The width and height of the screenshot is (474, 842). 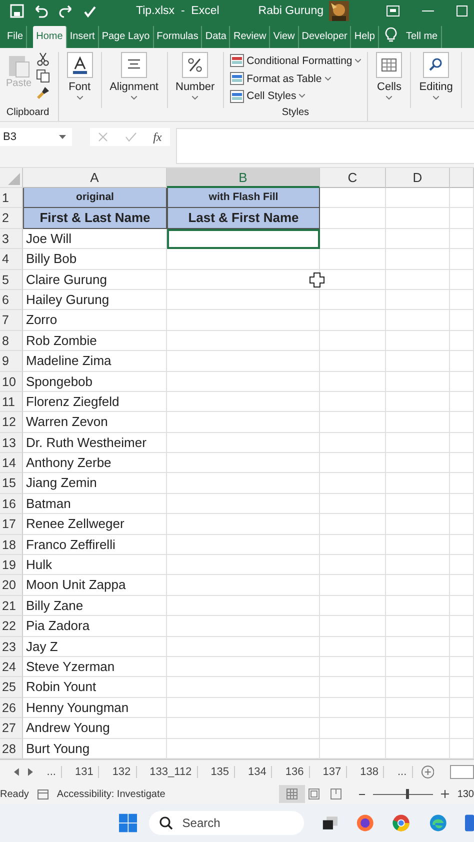 What do you see at coordinates (268, 96) in the screenshot?
I see `styles-menu-button: Cell Styles` at bounding box center [268, 96].